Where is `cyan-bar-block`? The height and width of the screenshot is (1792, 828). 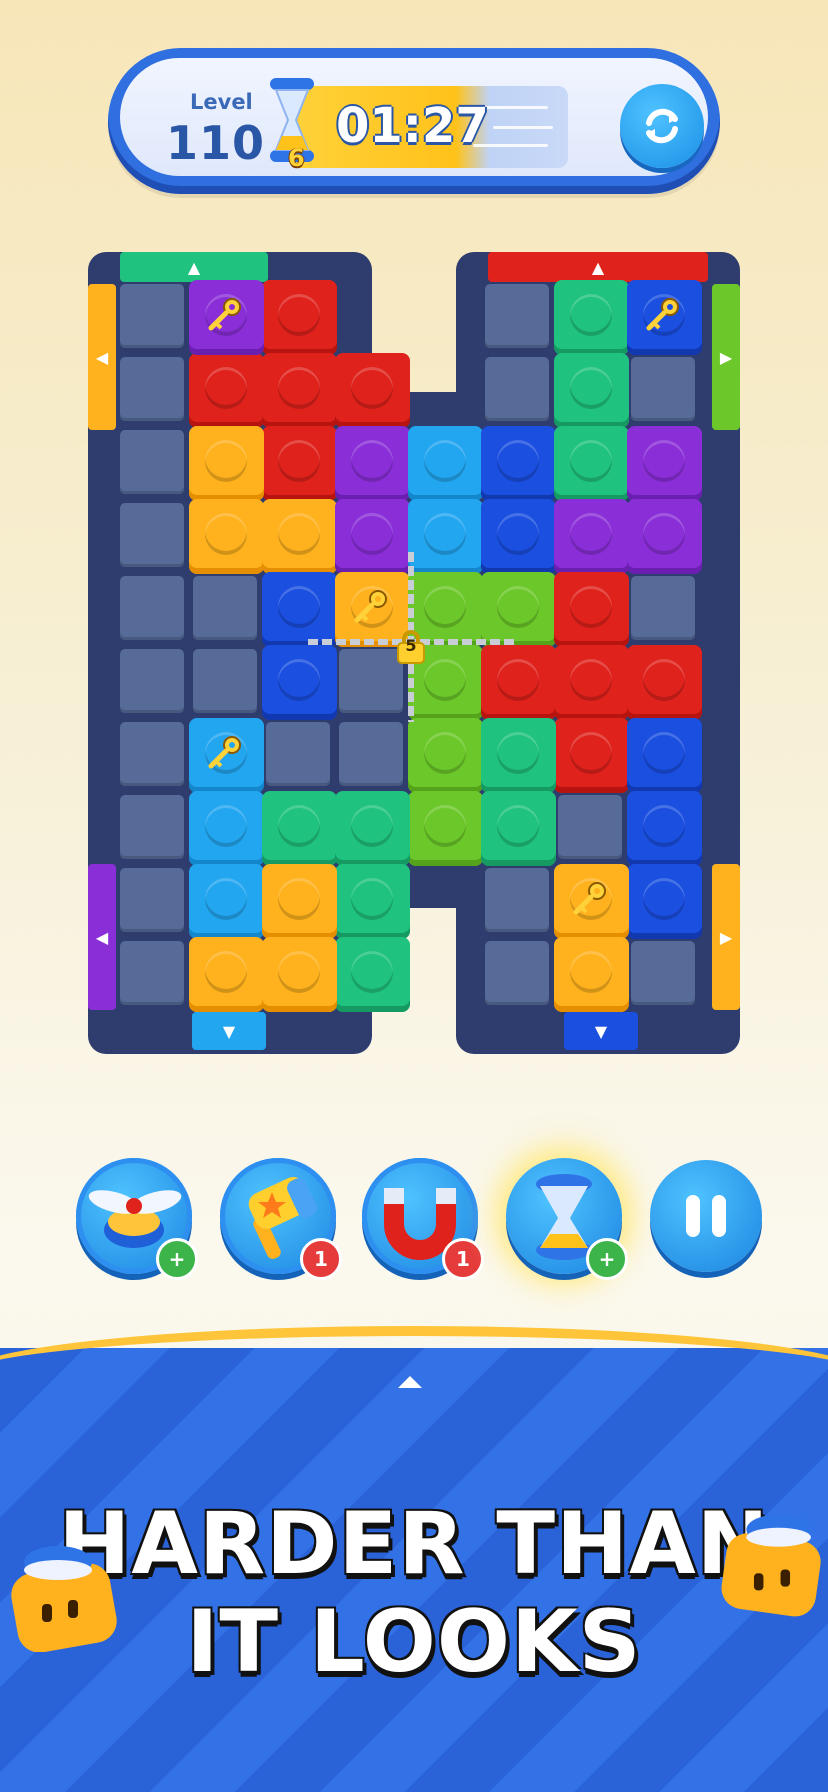 cyan-bar-block is located at coordinates (445, 463).